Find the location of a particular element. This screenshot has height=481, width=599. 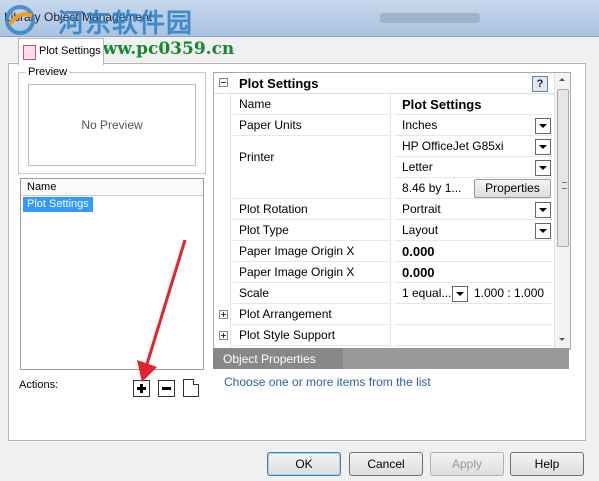

plot-type-value: Layout is located at coordinates (420, 230).